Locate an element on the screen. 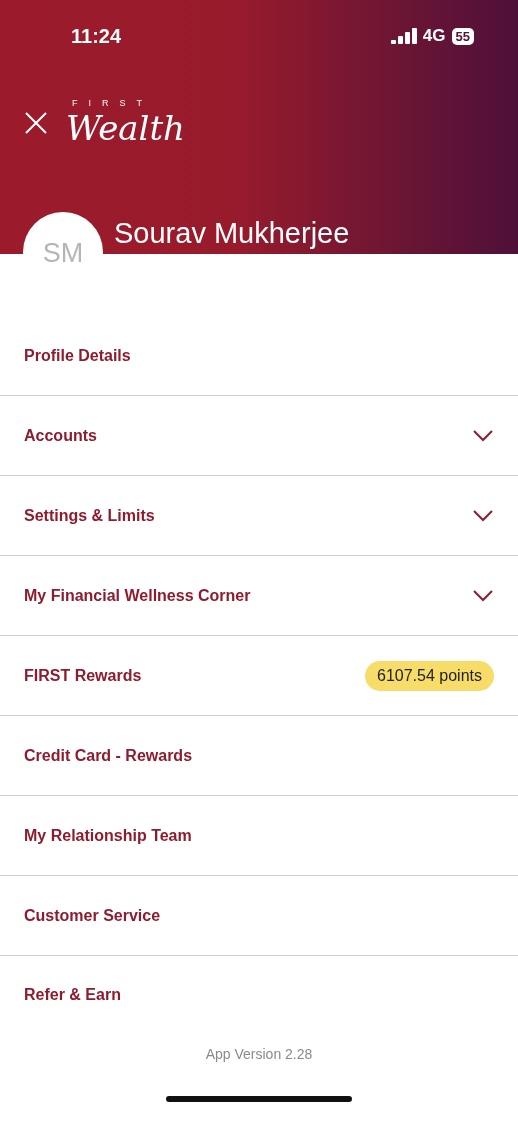 The image size is (518, 1125). points-badge: 6107.54 points is located at coordinates (429, 675).